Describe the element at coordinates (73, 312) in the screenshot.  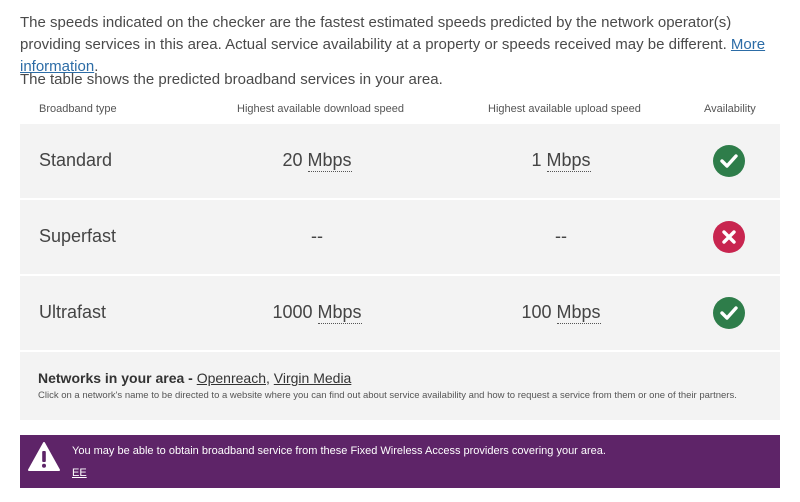
I see `broadband-type: Ultrafast` at that location.